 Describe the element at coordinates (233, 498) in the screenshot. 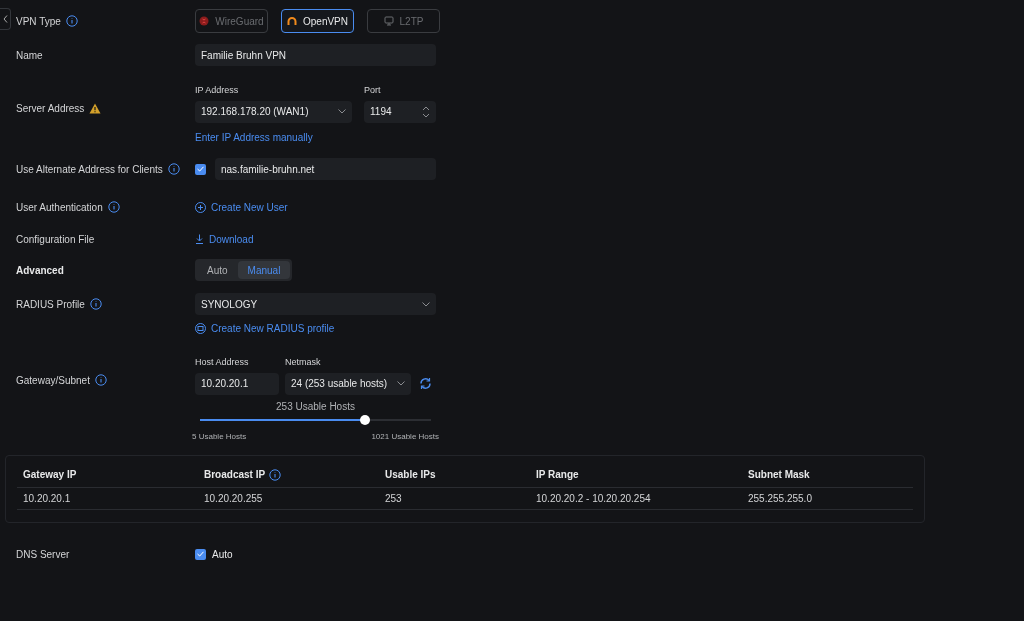

I see `table-cell: 10.20.20.255` at that location.